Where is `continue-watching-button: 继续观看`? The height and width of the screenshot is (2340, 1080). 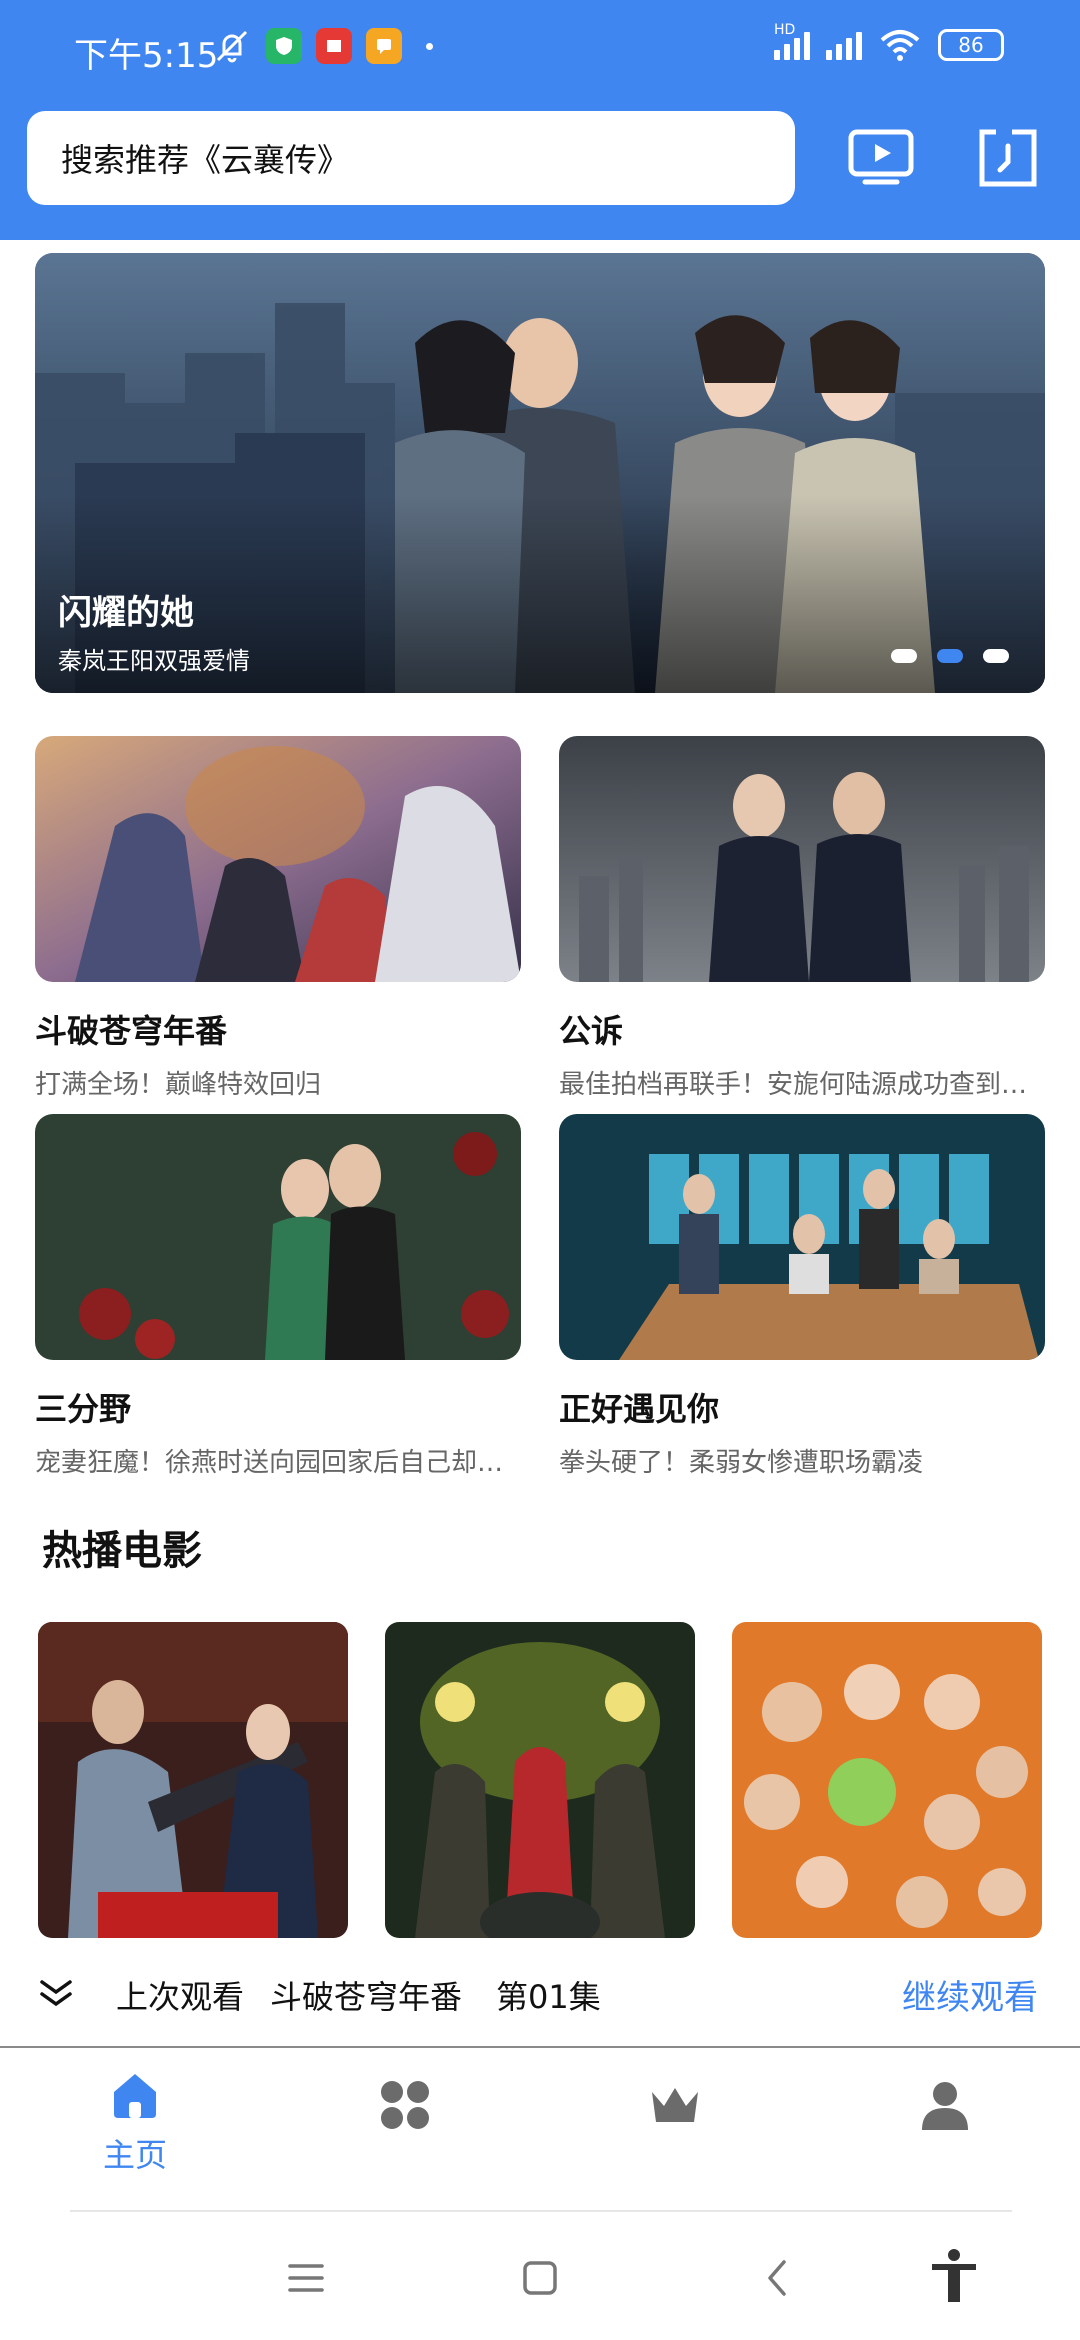 continue-watching-button: 继续观看 is located at coordinates (970, 1994).